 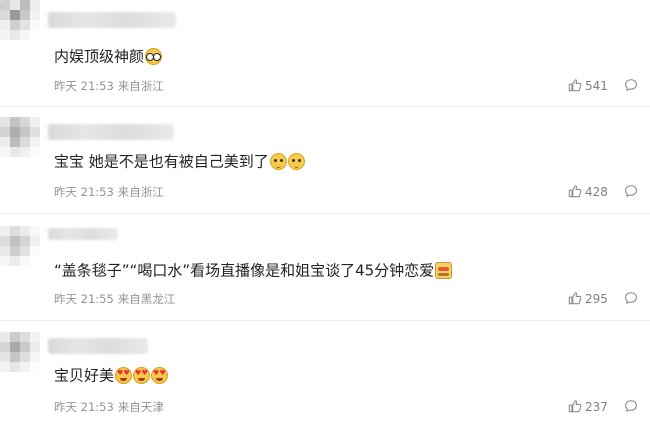 I want to click on like-count: 295, so click(x=596, y=299).